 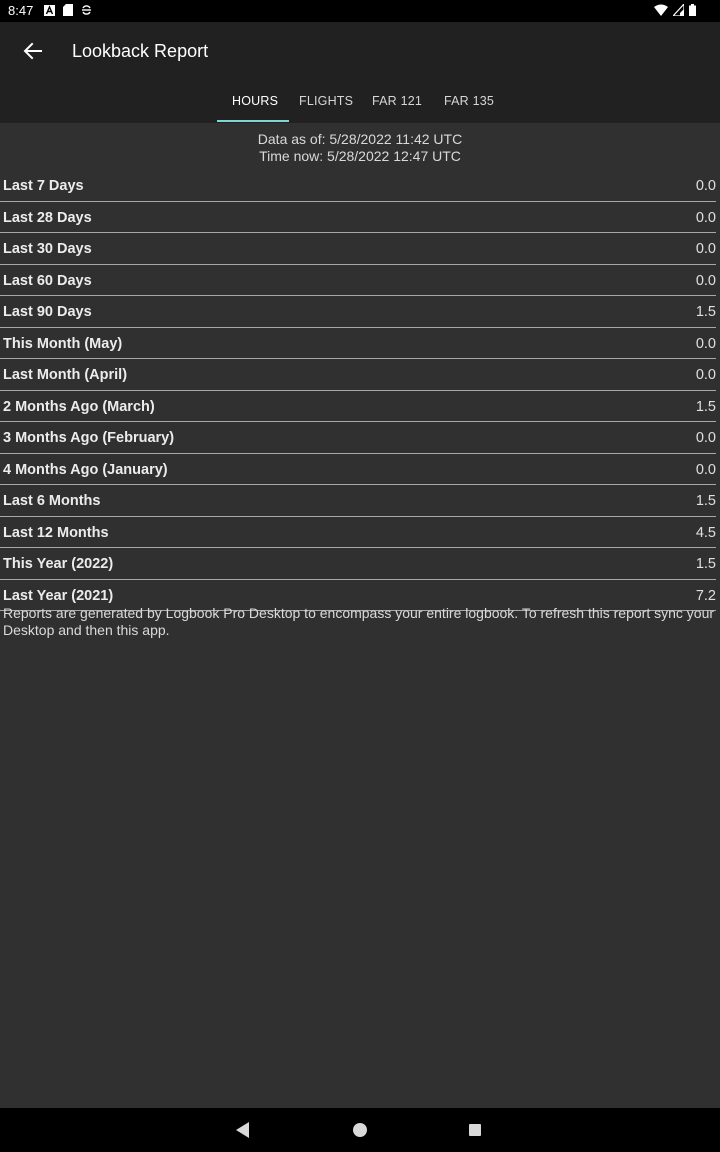 What do you see at coordinates (358, 280) in the screenshot?
I see `list-item: Last 60 Days 0.0` at bounding box center [358, 280].